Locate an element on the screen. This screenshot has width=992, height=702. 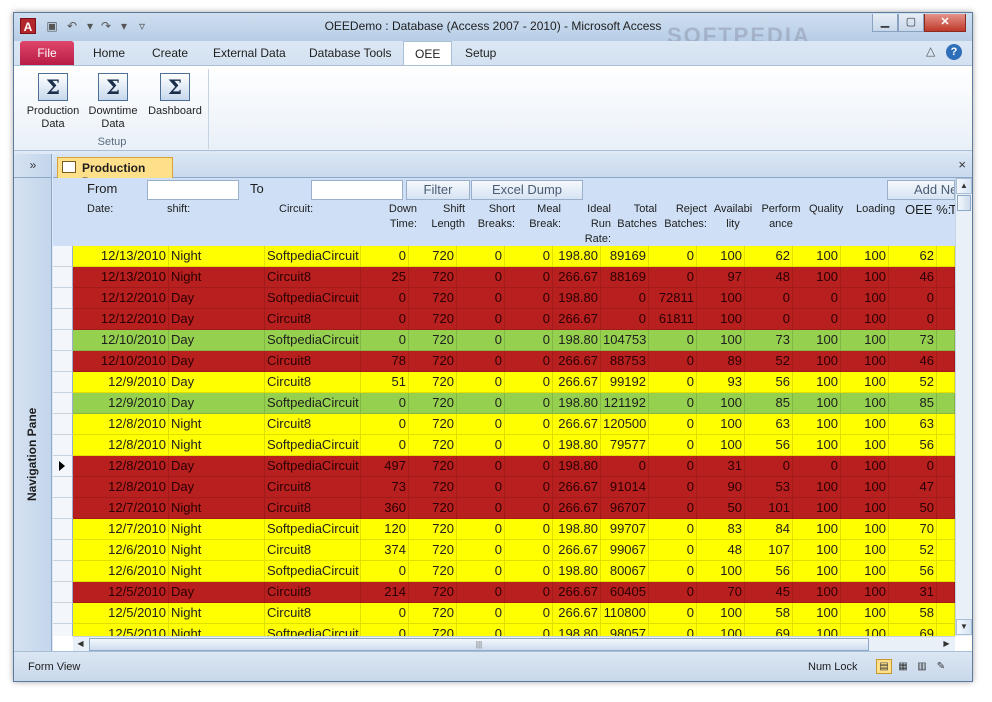
cell-perf: 73 is located at coordinates (769, 340).